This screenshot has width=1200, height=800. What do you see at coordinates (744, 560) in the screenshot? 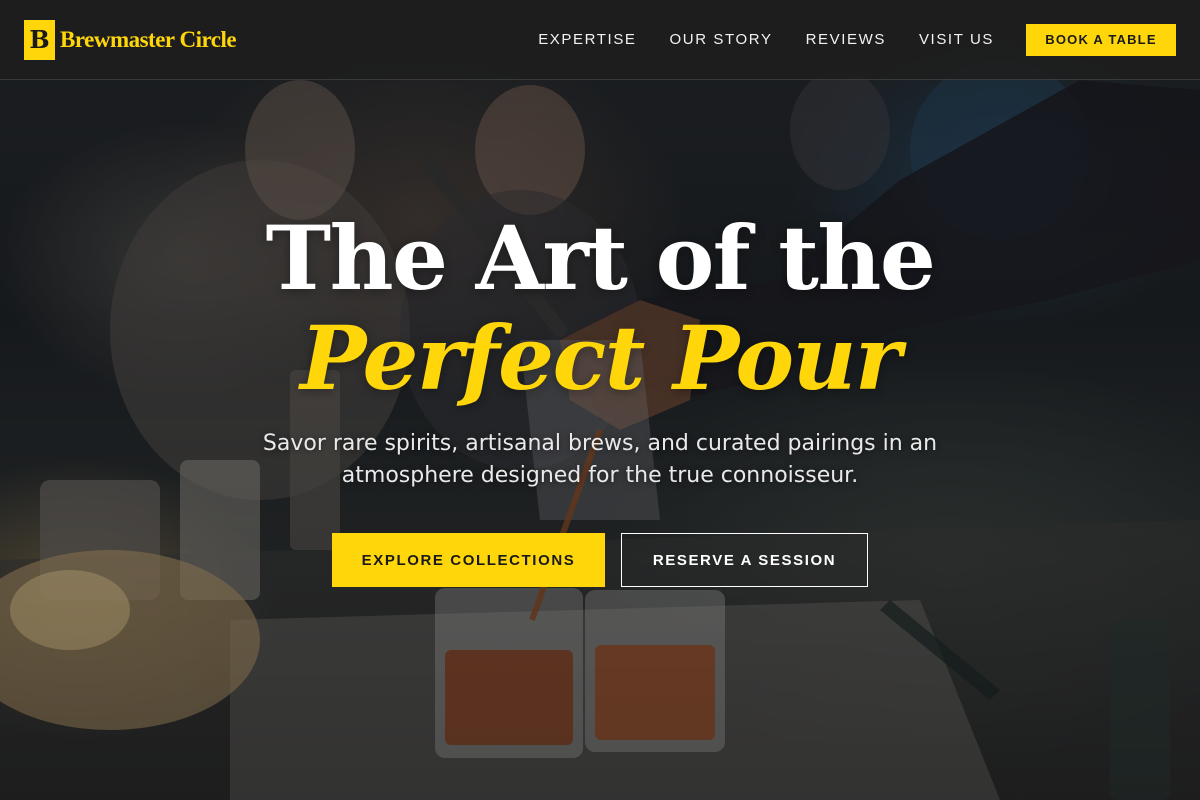
I see `reserve-session-button: RESERVE A SESSION` at bounding box center [744, 560].